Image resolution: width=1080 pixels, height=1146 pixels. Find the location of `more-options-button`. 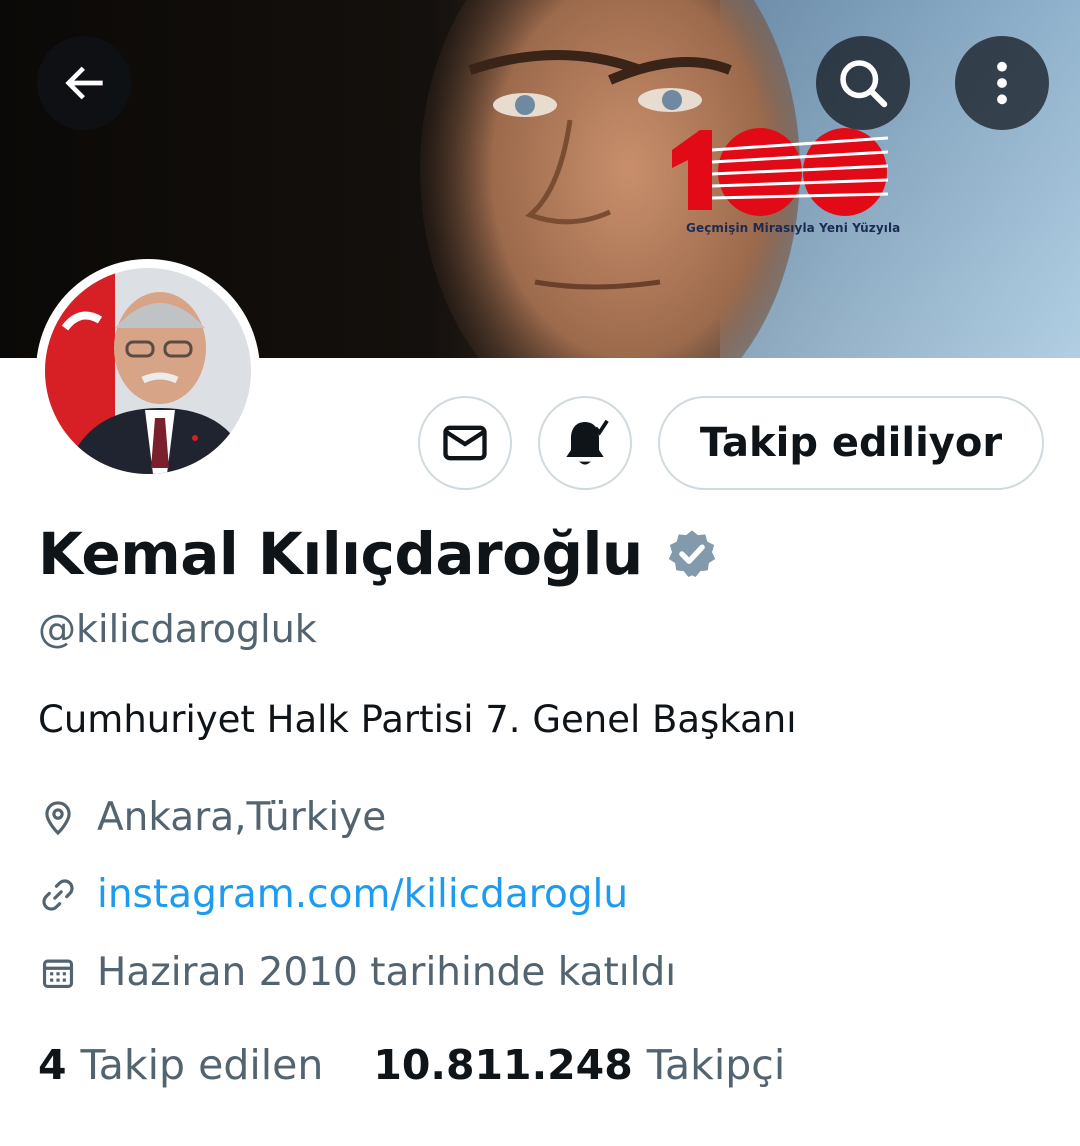

more-options-button is located at coordinates (1002, 83).